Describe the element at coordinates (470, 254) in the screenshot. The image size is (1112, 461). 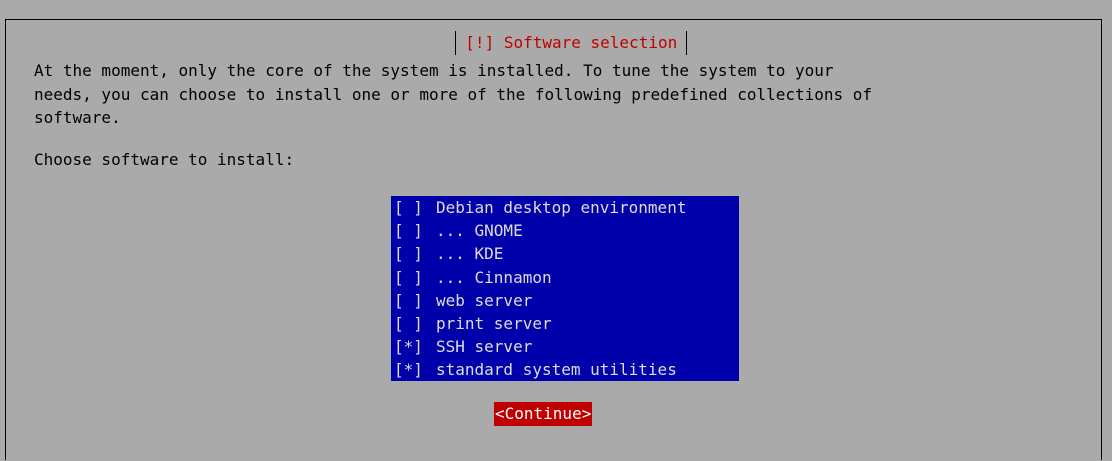
I see `option-label: ... KDE` at that location.